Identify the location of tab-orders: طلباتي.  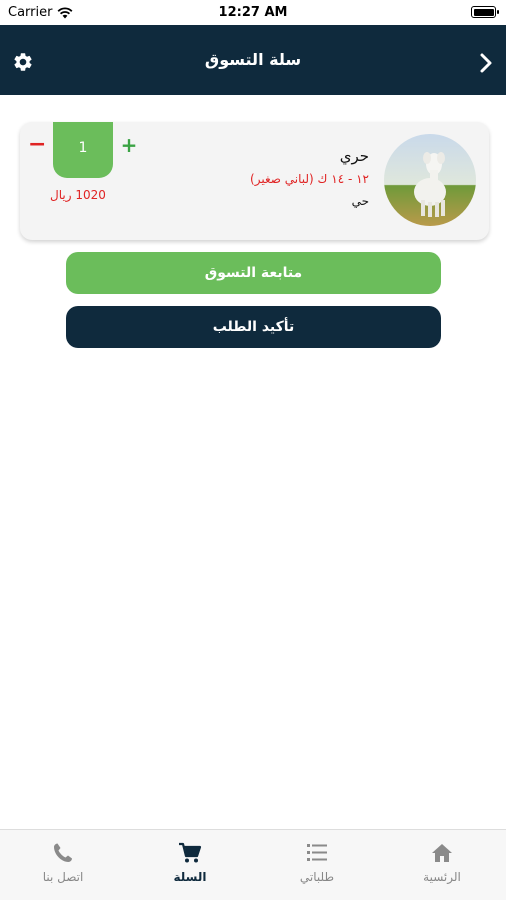
(317, 863).